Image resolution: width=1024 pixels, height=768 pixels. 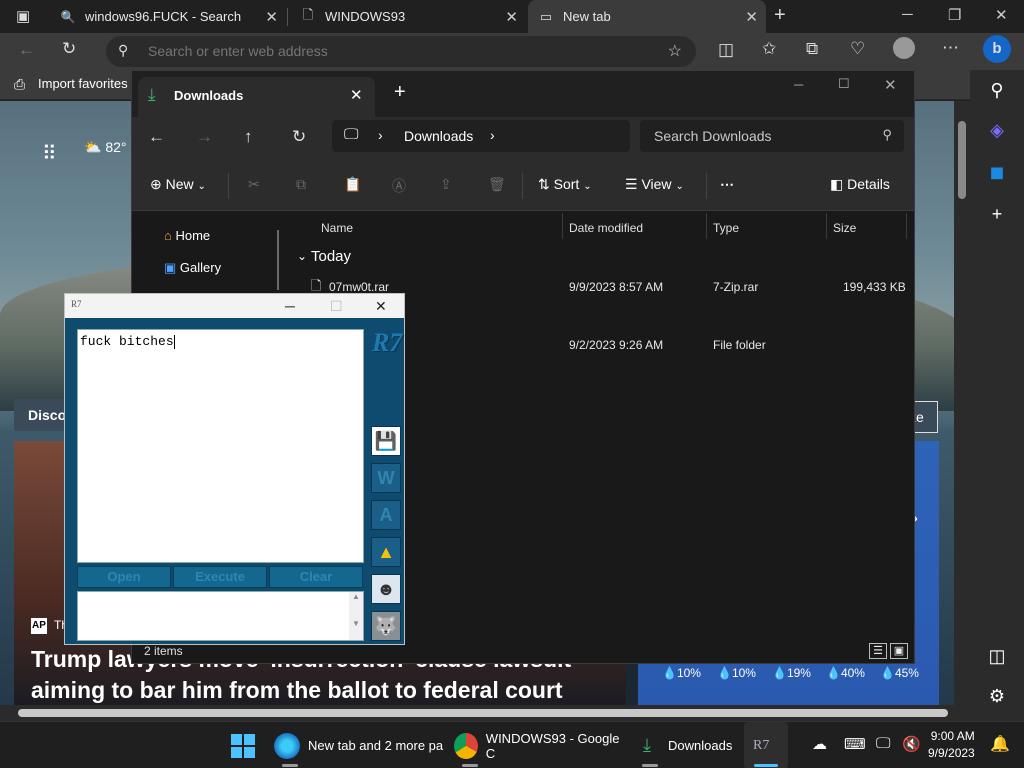 I want to click on share-icon: ⇪, so click(x=446, y=184).